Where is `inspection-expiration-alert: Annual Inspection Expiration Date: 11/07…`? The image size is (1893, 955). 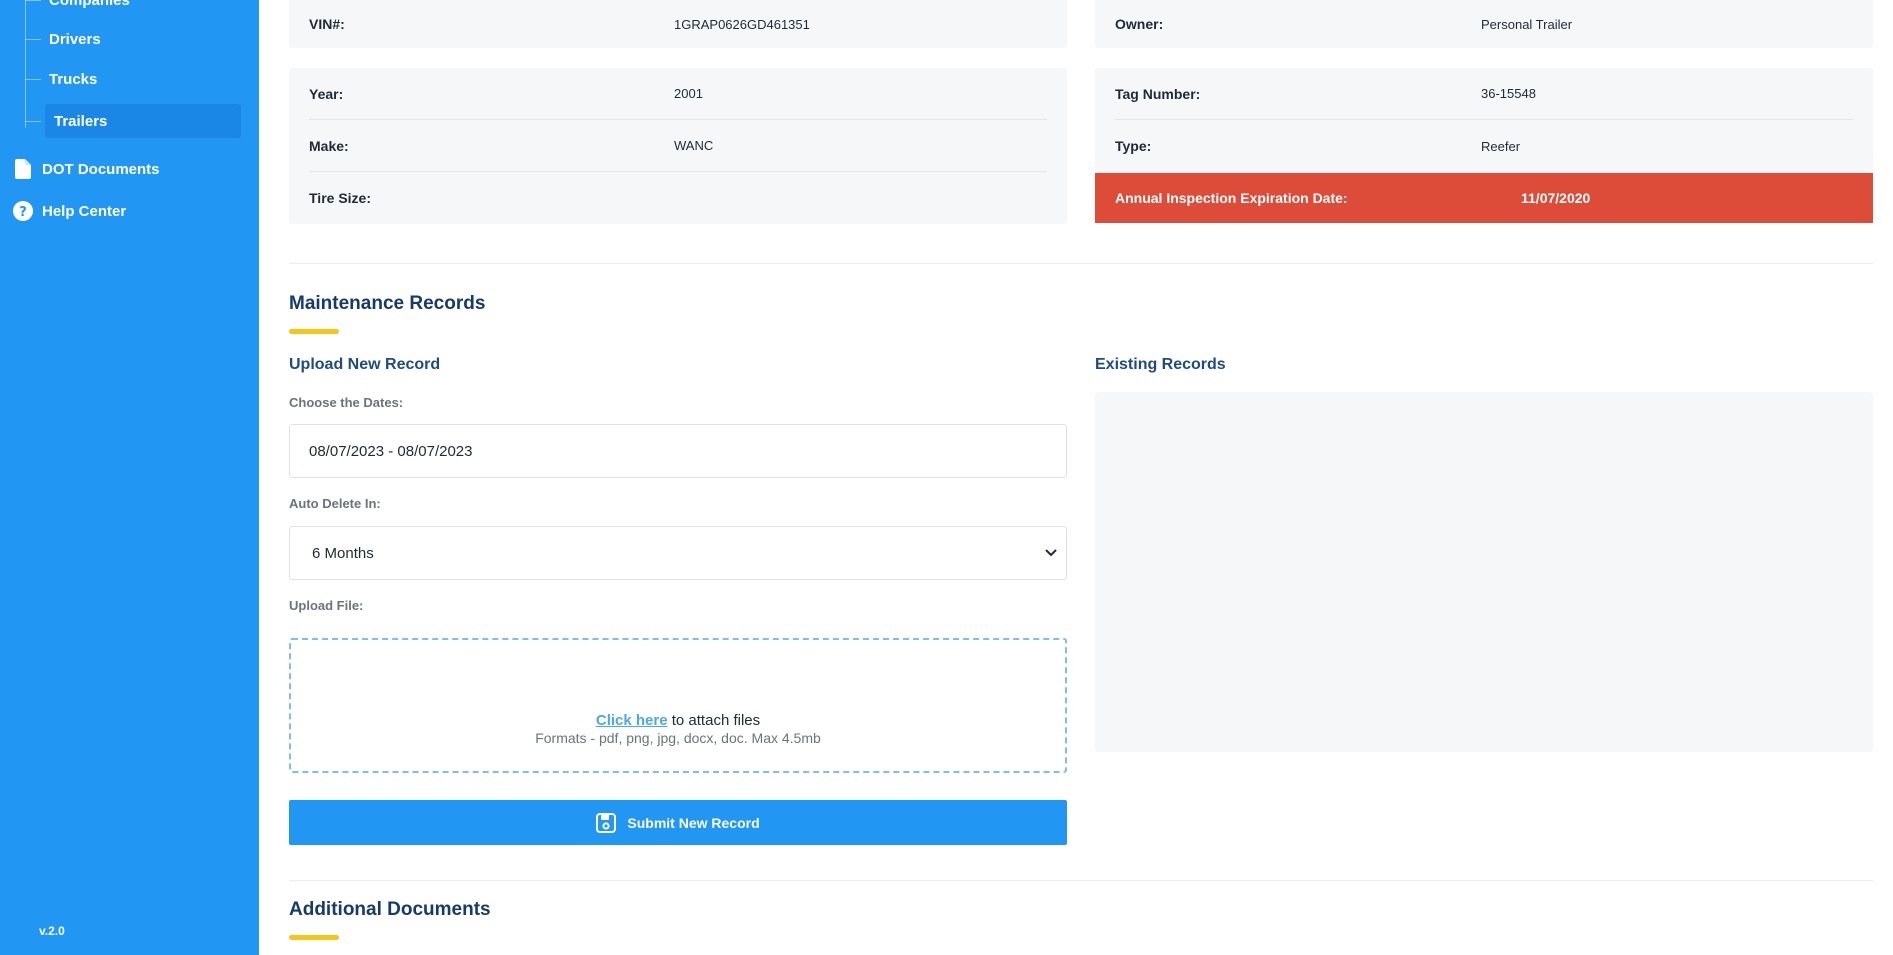
inspection-expiration-alert: Annual Inspection Expiration Date: 11/07… is located at coordinates (1484, 198).